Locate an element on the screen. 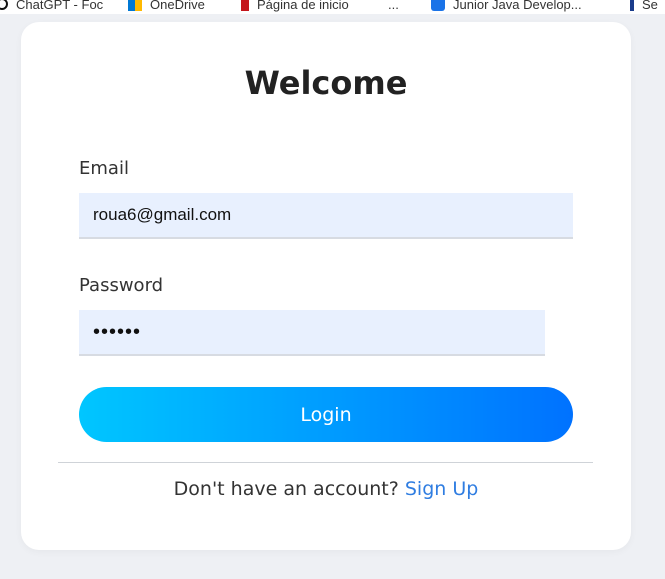 This screenshot has height=579, width=665. bookmark-onedrive: OneDrive is located at coordinates (166, 7).